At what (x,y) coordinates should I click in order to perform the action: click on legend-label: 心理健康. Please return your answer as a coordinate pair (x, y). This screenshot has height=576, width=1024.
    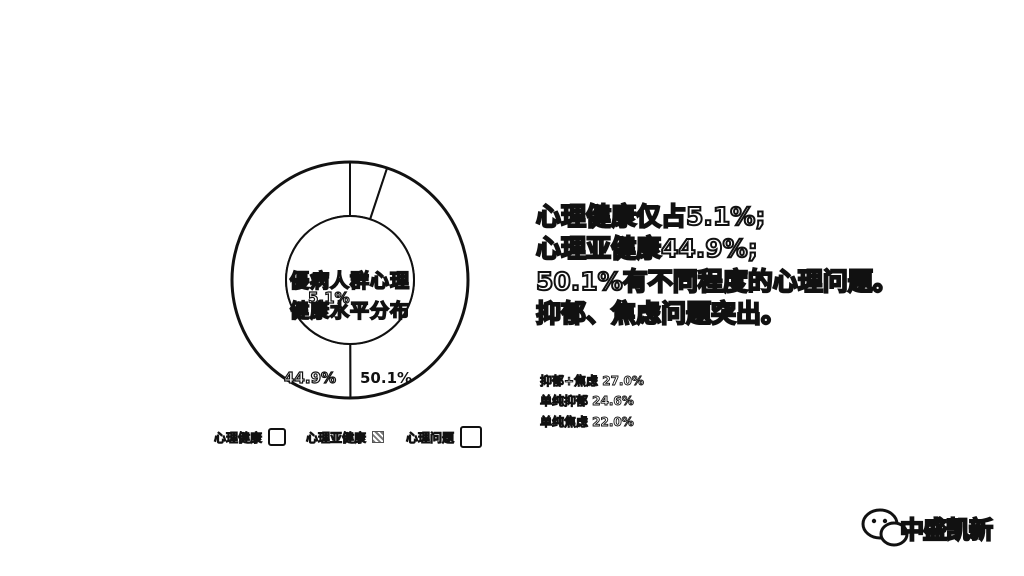
    Looking at the image, I should click on (238, 437).